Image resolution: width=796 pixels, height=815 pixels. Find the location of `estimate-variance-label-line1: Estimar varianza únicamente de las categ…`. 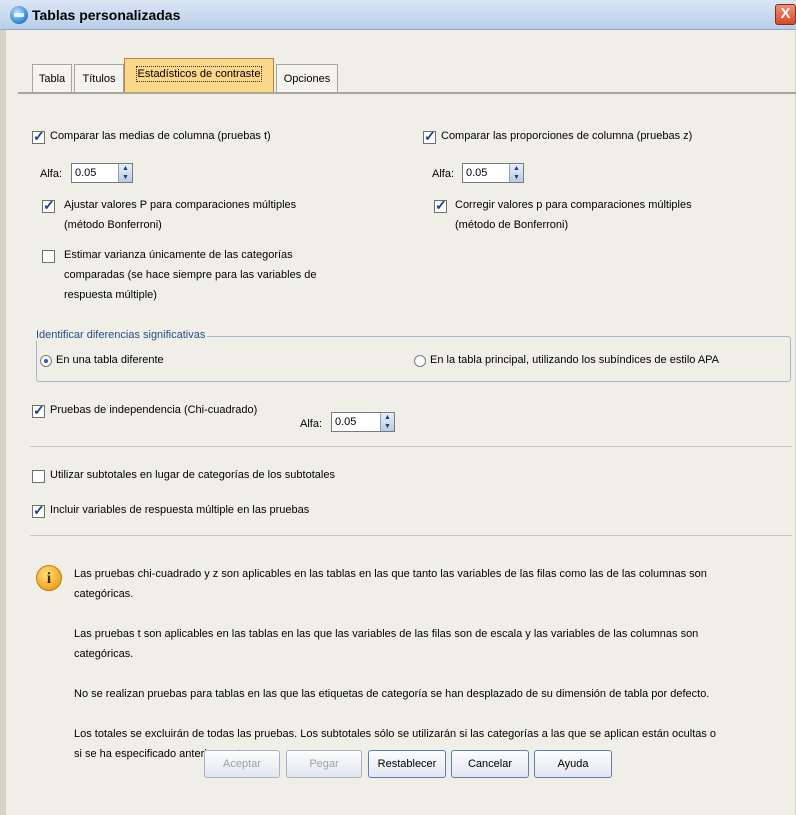

estimate-variance-label-line1: Estimar varianza únicamente de las categ… is located at coordinates (178, 255).